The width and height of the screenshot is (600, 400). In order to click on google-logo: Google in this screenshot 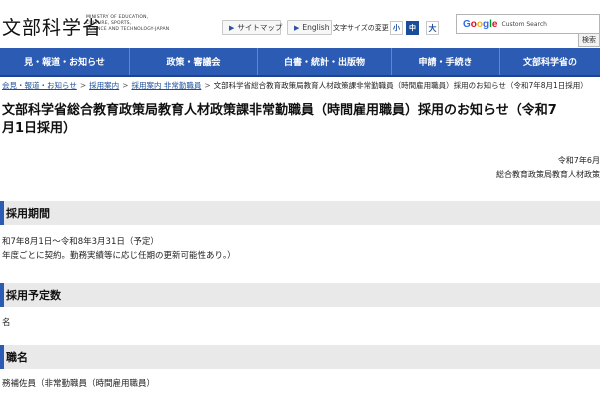, I will do `click(480, 24)`.